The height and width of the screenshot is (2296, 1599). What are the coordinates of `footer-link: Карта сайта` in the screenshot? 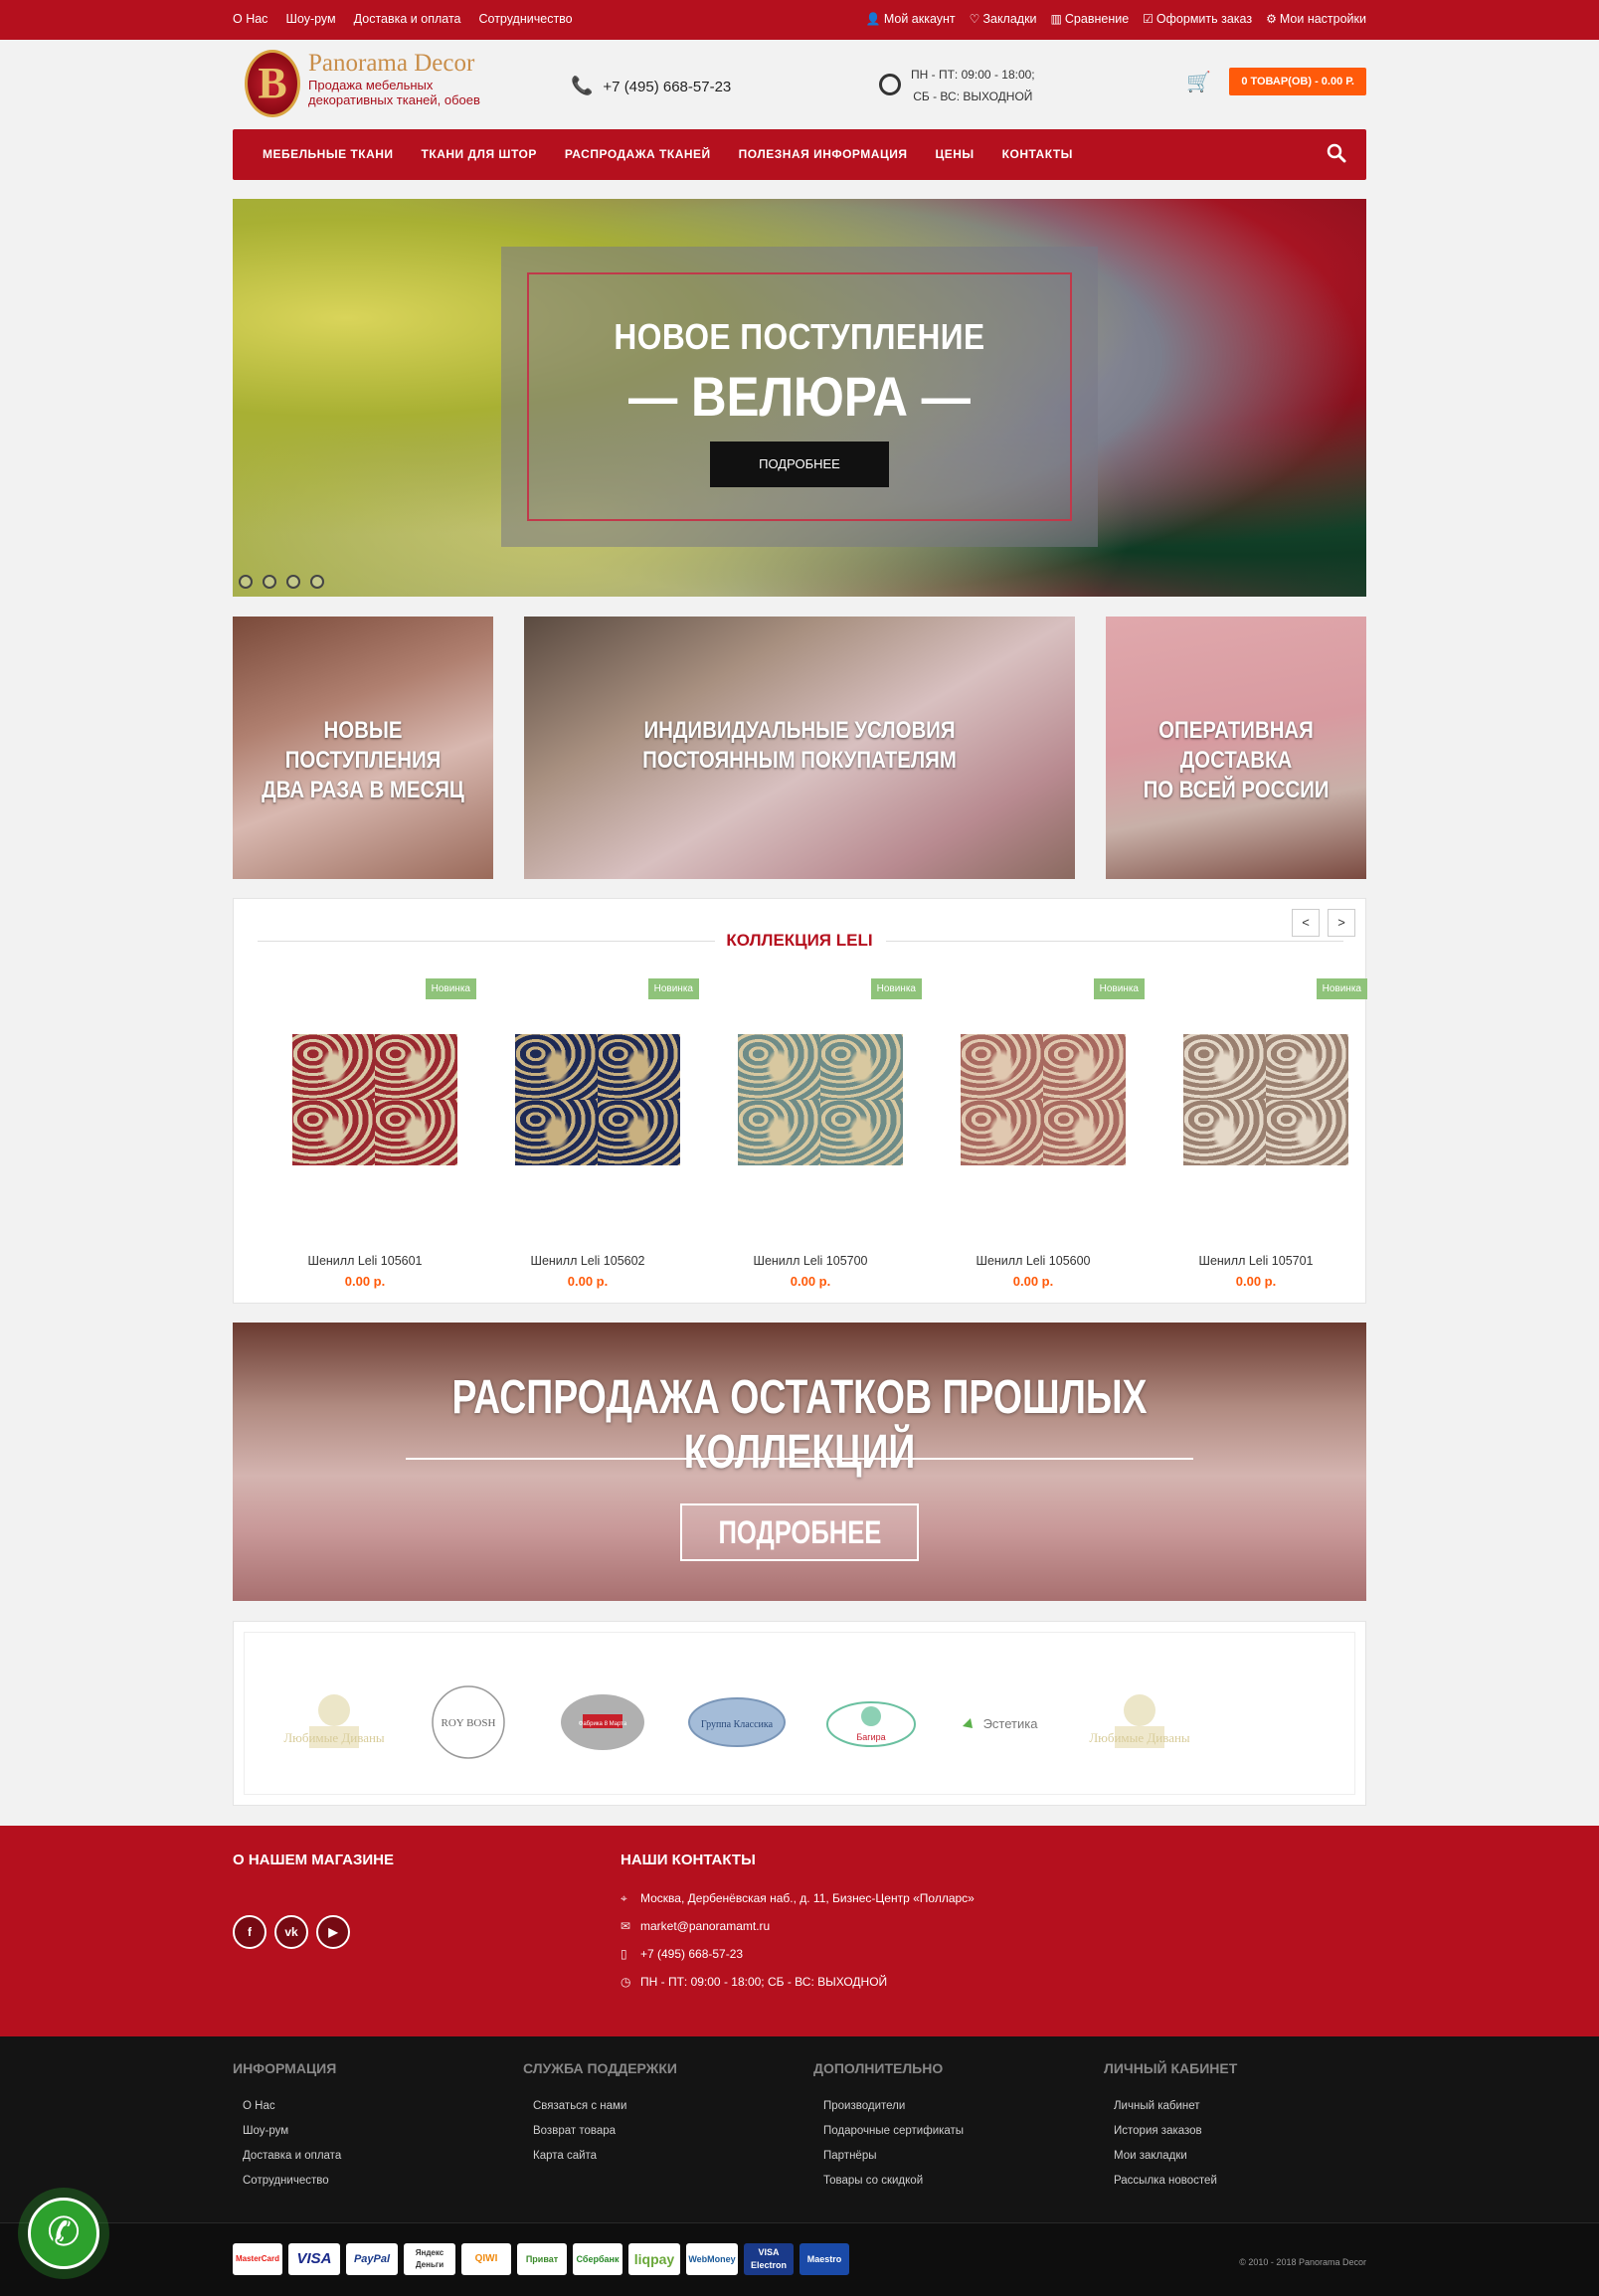 It's located at (605, 2156).